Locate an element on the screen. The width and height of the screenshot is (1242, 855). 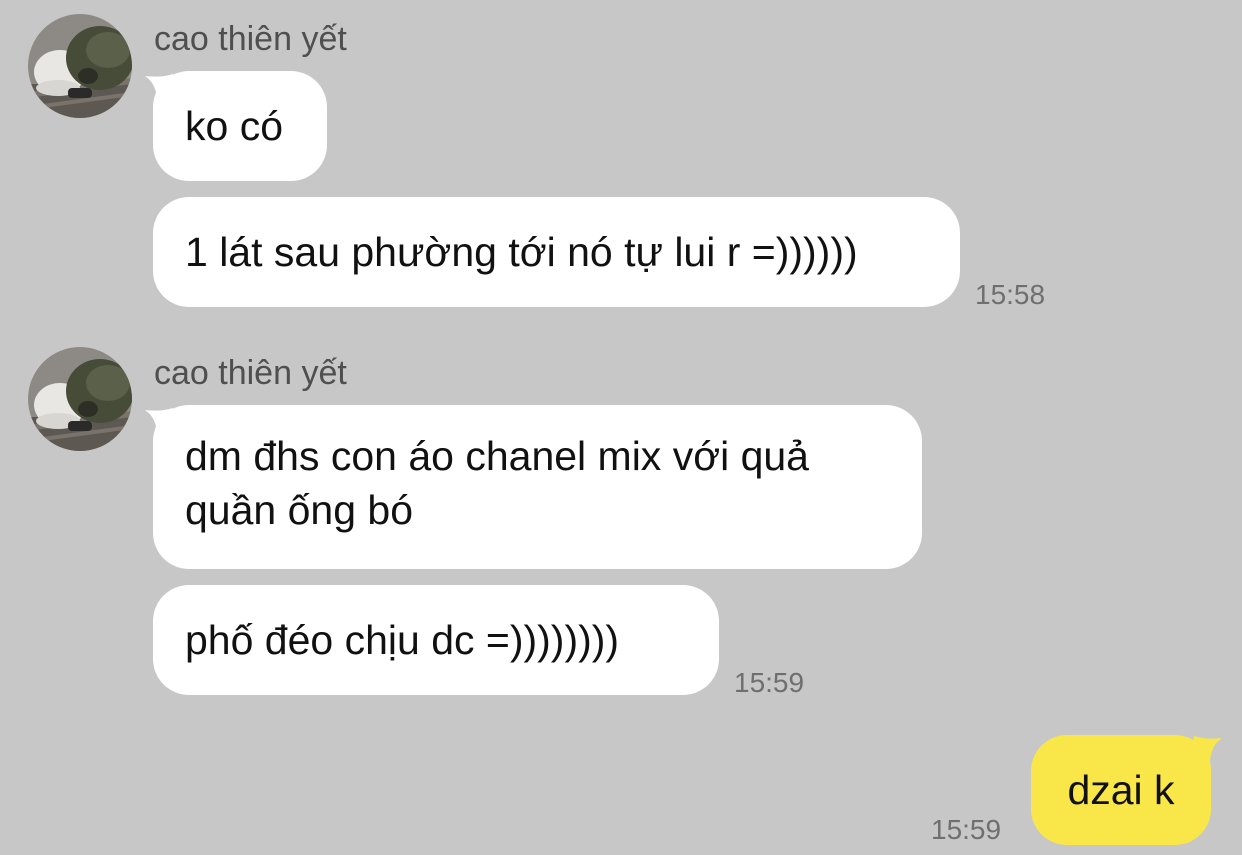
outgoing-message: dzai k is located at coordinates (1121, 790).